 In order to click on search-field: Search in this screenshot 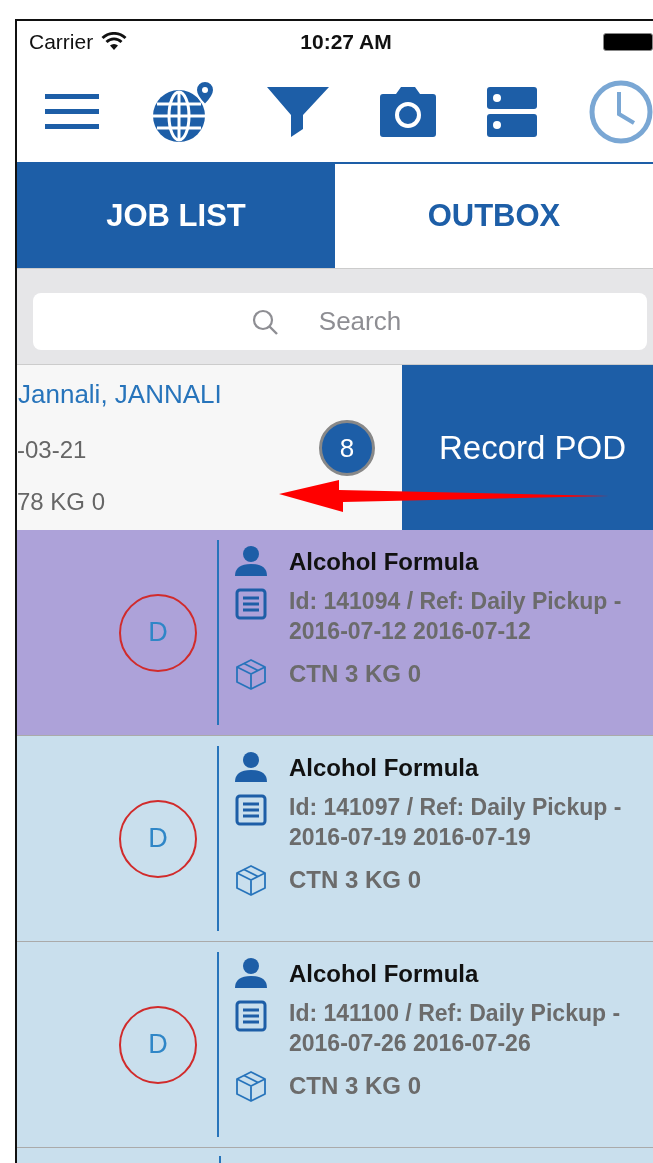, I will do `click(340, 321)`.